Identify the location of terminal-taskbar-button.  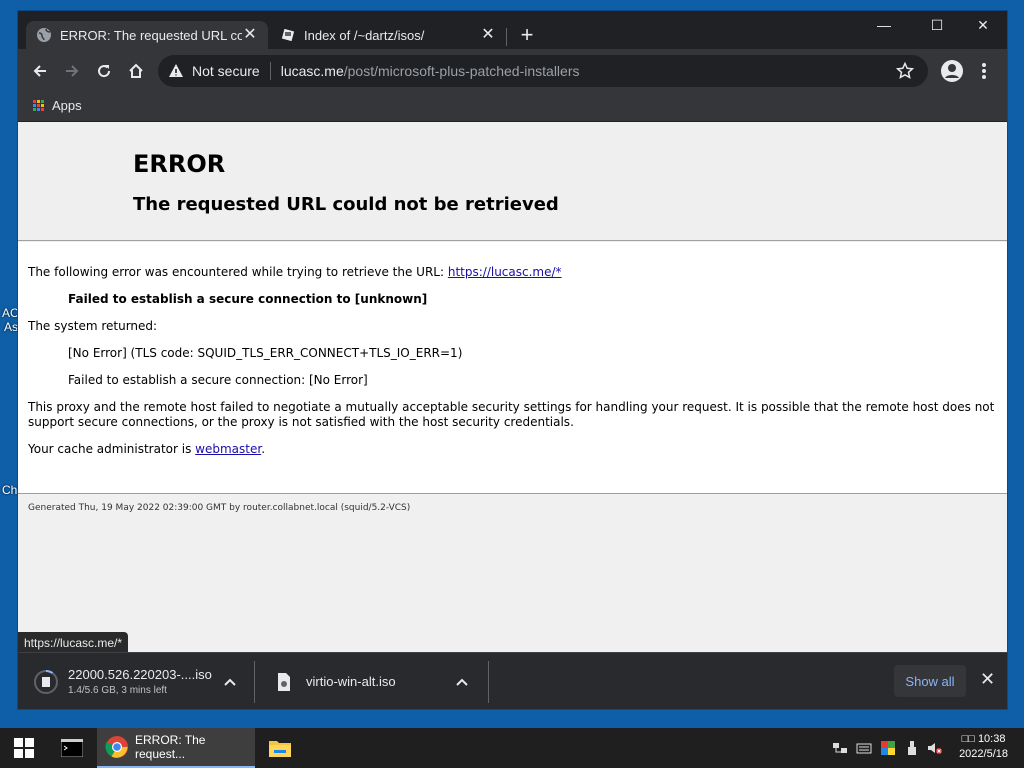
(72, 748).